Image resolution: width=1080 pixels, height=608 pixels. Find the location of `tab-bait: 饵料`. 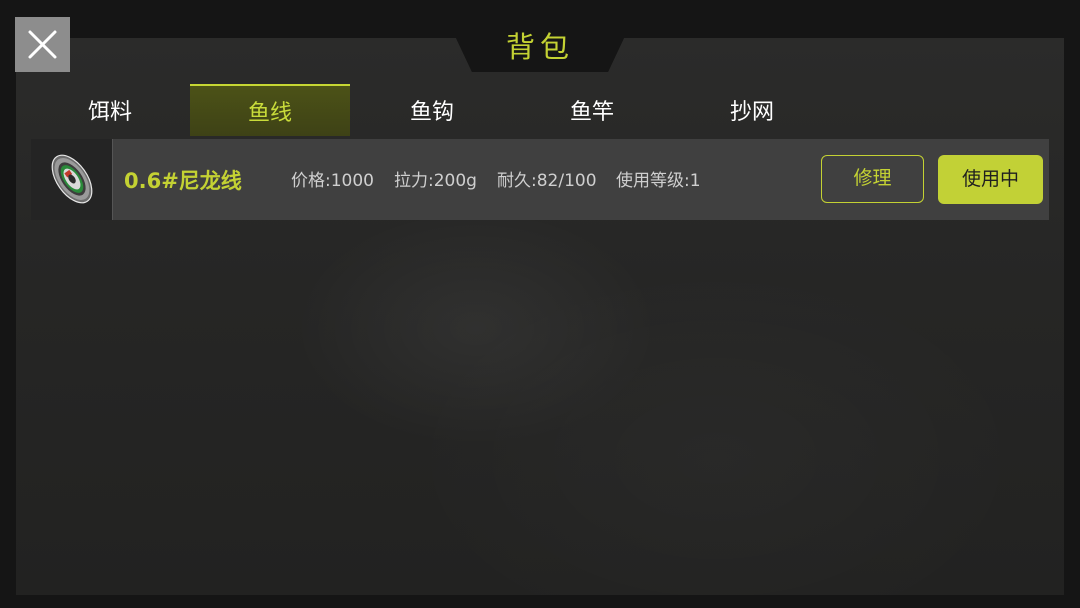

tab-bait: 饵料 is located at coordinates (110, 110).